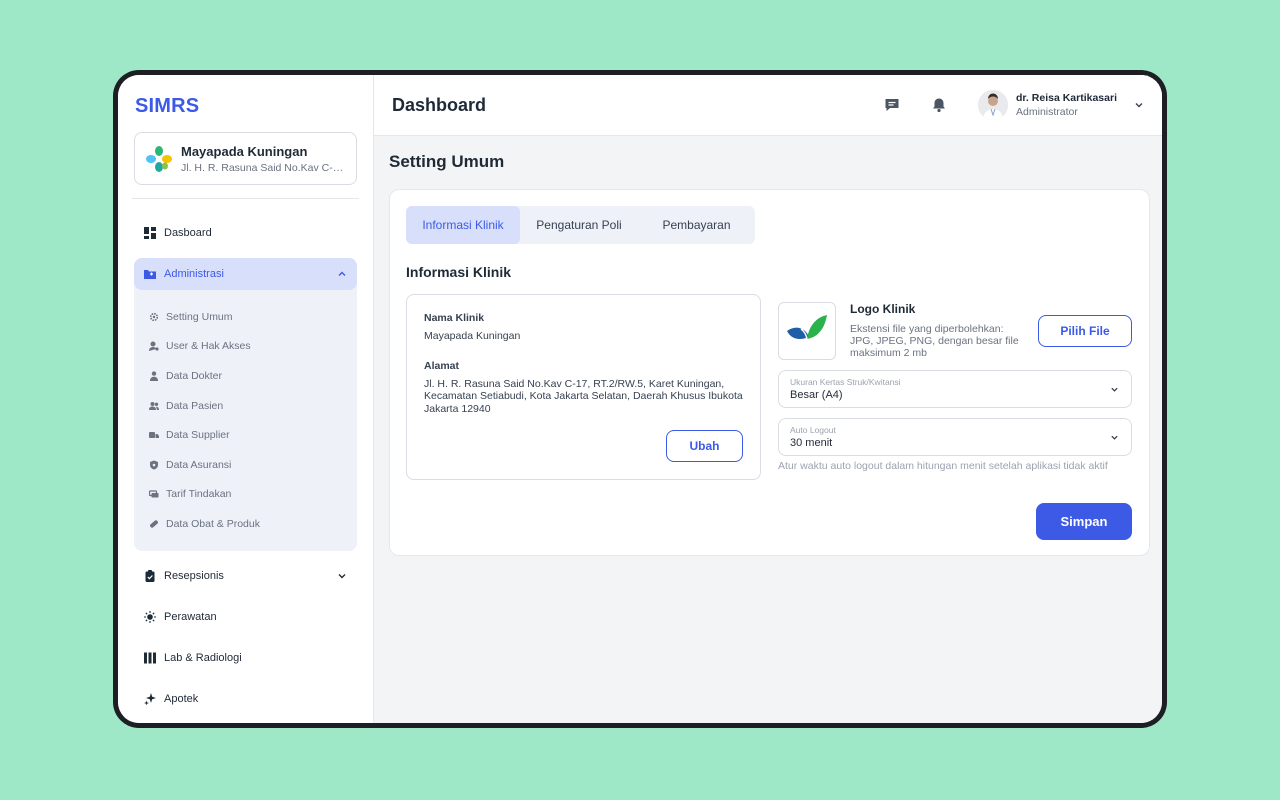 Image resolution: width=1280 pixels, height=800 pixels. I want to click on save-button: Simpan, so click(1084, 521).